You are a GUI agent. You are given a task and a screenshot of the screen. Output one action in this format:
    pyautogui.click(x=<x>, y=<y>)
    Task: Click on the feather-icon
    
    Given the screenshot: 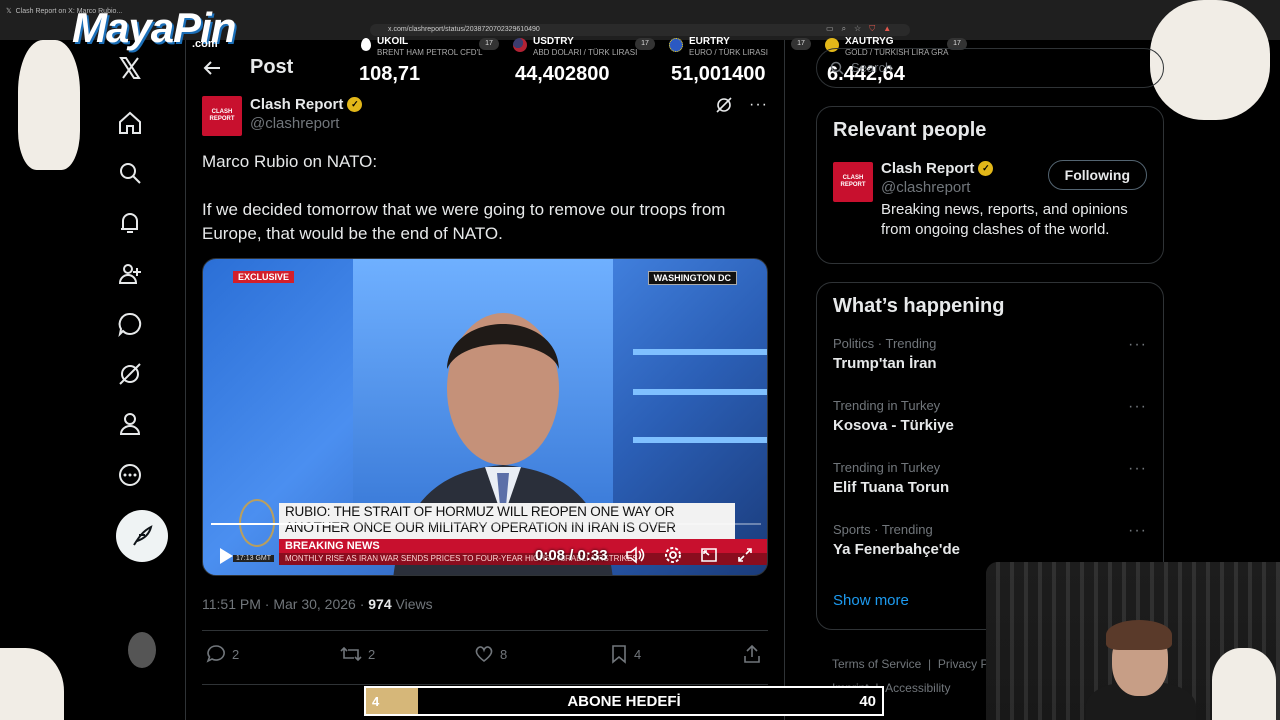 What is the action you would take?
    pyautogui.click(x=143, y=535)
    